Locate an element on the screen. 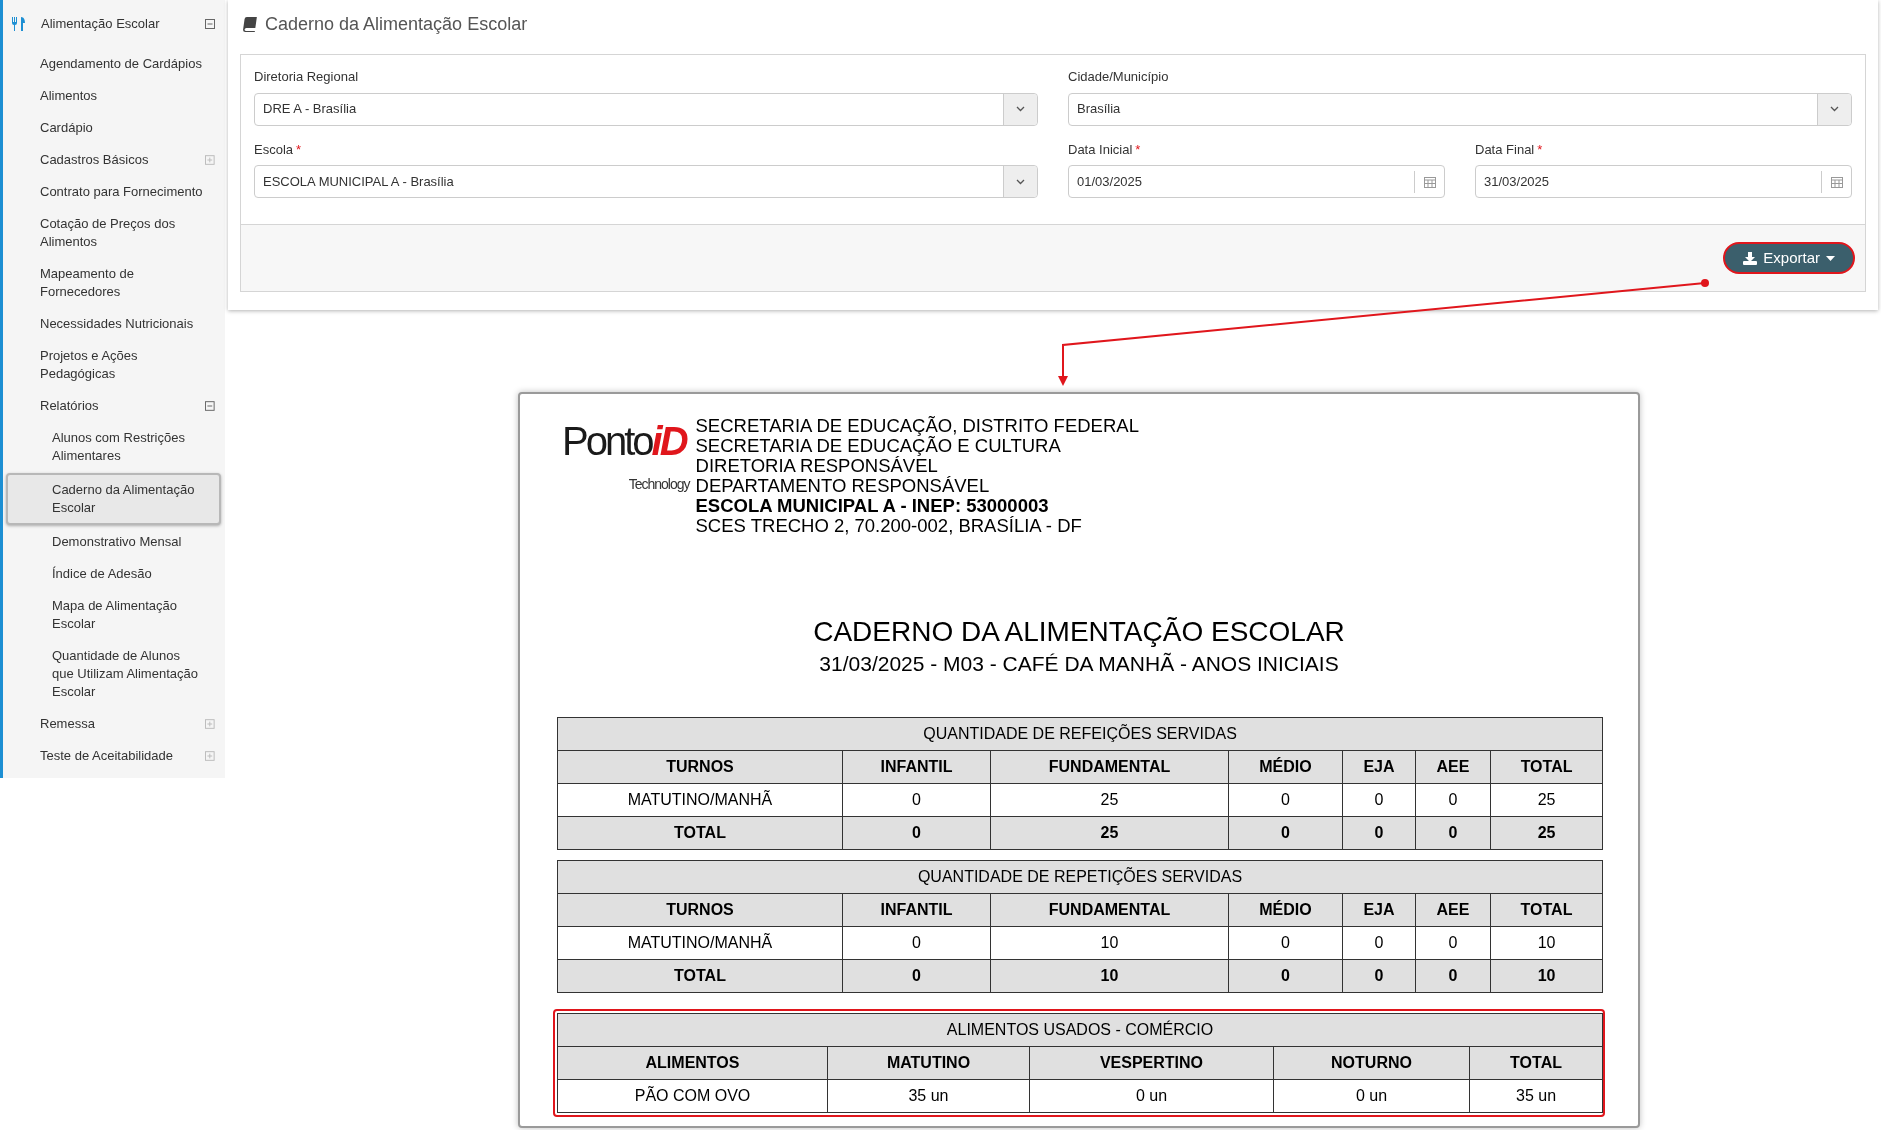 The height and width of the screenshot is (1130, 1881). sidebar-item: Projetos e Ações Pedagógicas is located at coordinates (126, 365).